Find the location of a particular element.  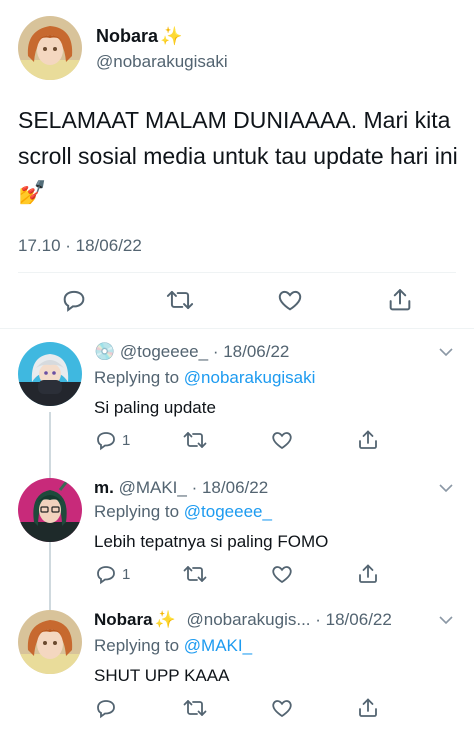

main-tweet-timestamp: 17.10 · 18/06/22 is located at coordinates (80, 246).